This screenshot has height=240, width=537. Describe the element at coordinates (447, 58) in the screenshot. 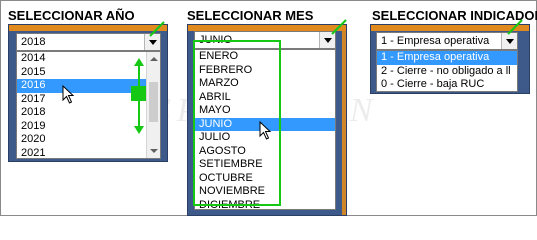

I see `indicator-list-item: 1 - Empresa operativa` at that location.